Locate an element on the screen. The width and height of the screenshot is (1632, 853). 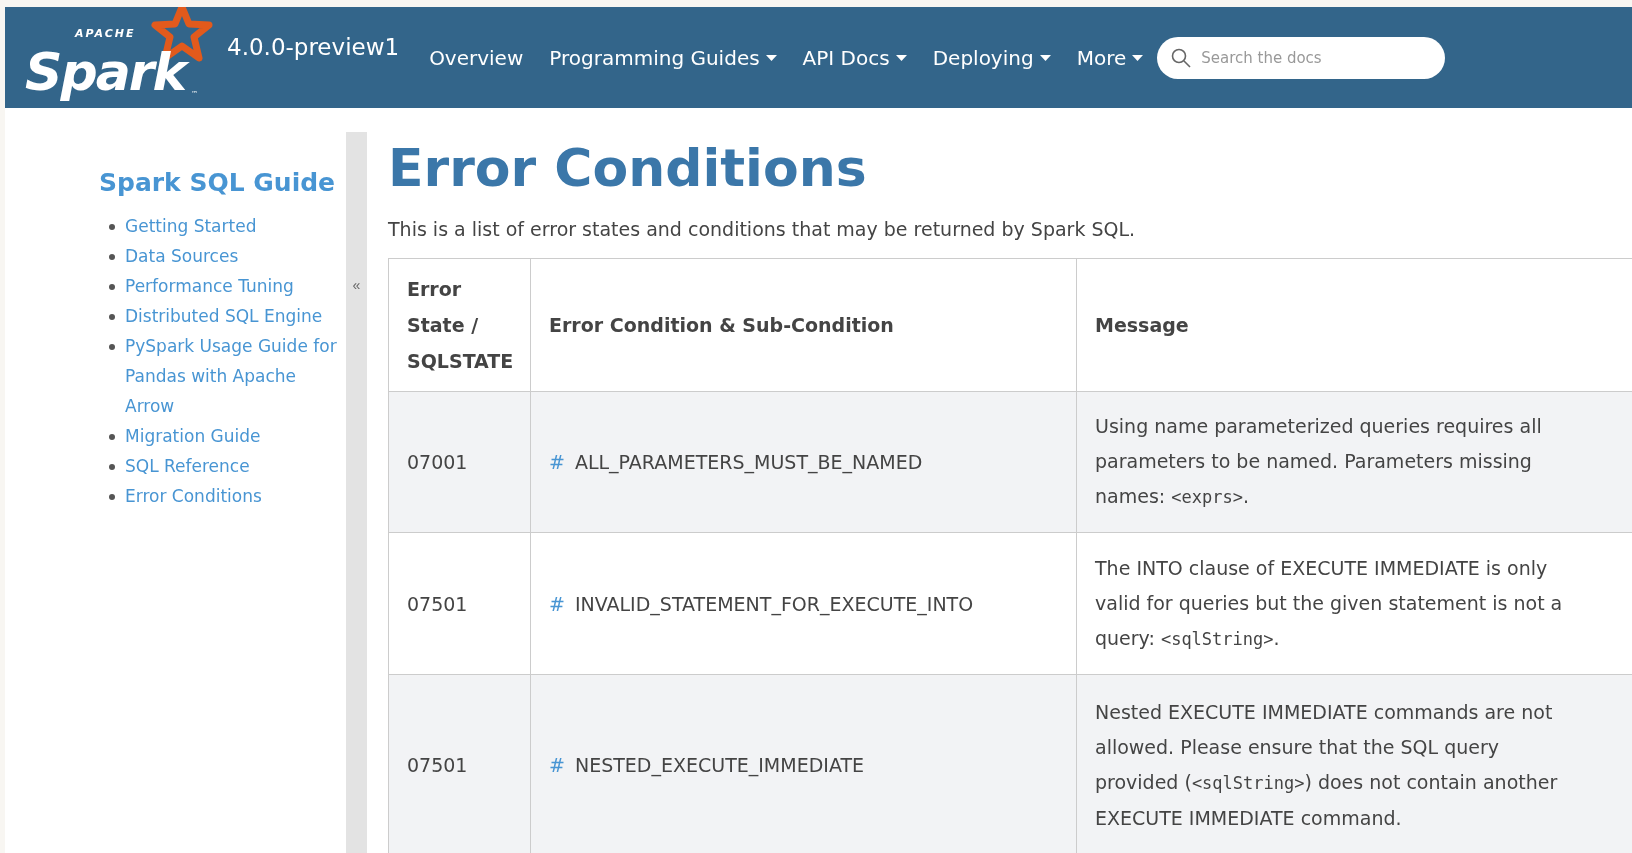
column-header: Error Condition & Sub-Condition is located at coordinates (803, 325).